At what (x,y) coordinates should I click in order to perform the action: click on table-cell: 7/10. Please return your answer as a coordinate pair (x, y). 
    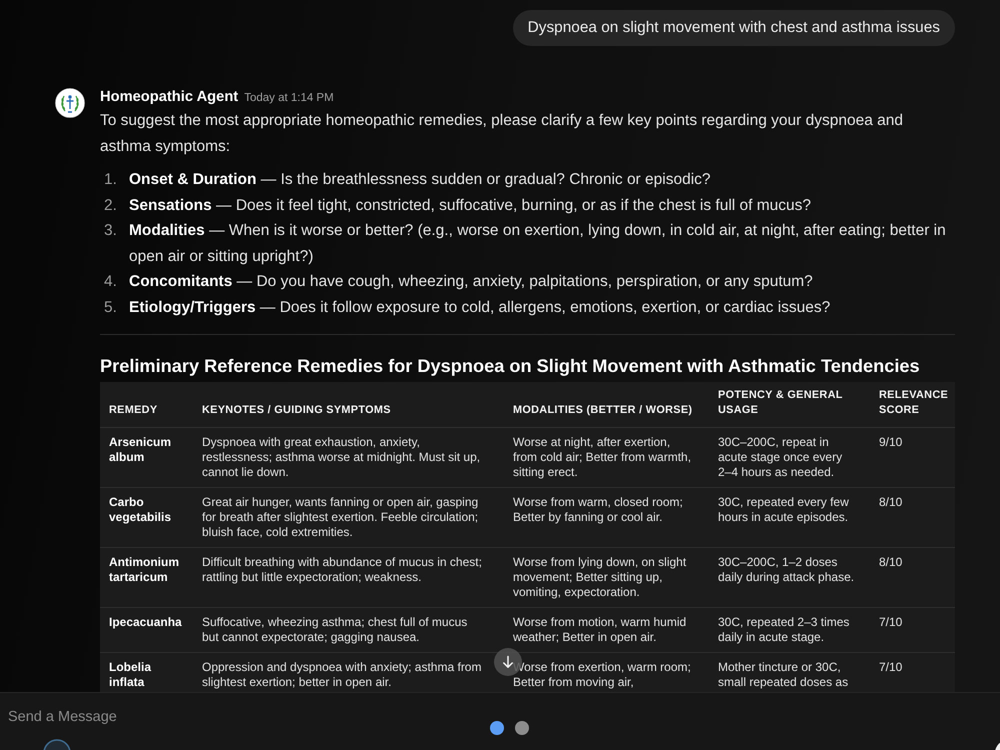
    Looking at the image, I should click on (912, 630).